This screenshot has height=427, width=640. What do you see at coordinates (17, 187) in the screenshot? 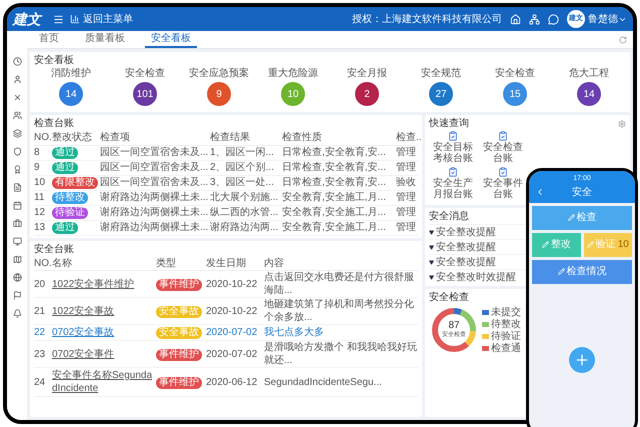
I see `document-icon` at bounding box center [17, 187].